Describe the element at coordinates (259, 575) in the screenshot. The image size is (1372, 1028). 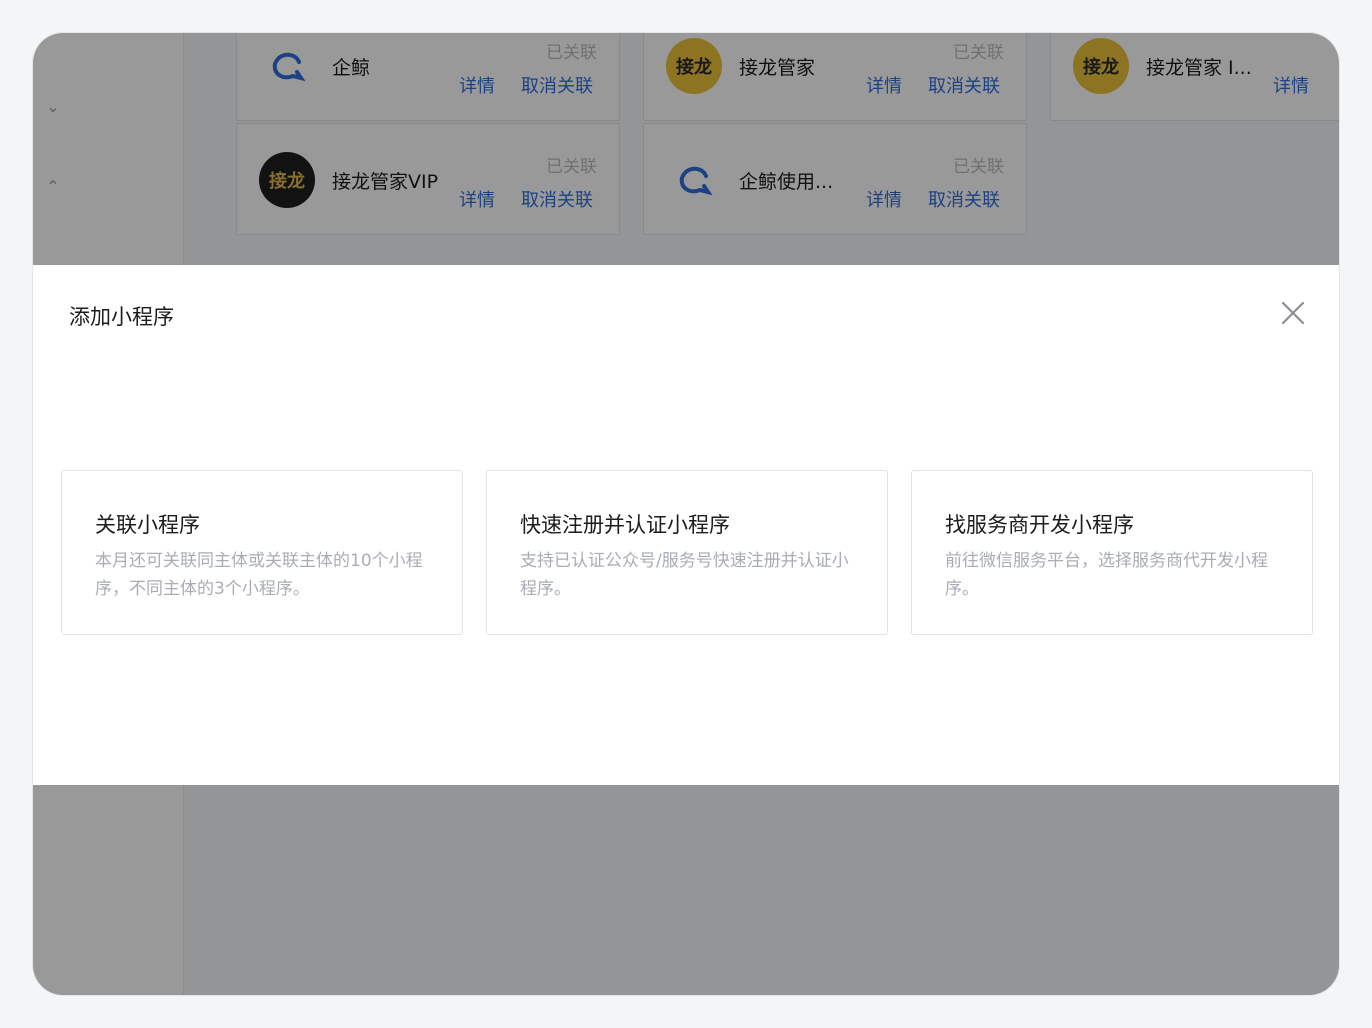
I see `option-description: 本月还可关联同主体或关联主体的10个小程序，不同主体的3个小程序。` at that location.